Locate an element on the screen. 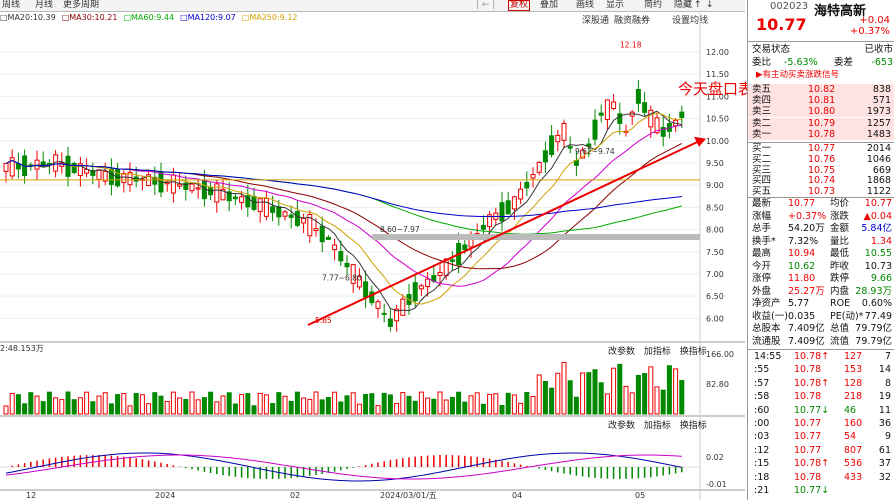 This screenshot has width=894, height=500. ask-price: 10.81 is located at coordinates (822, 101).